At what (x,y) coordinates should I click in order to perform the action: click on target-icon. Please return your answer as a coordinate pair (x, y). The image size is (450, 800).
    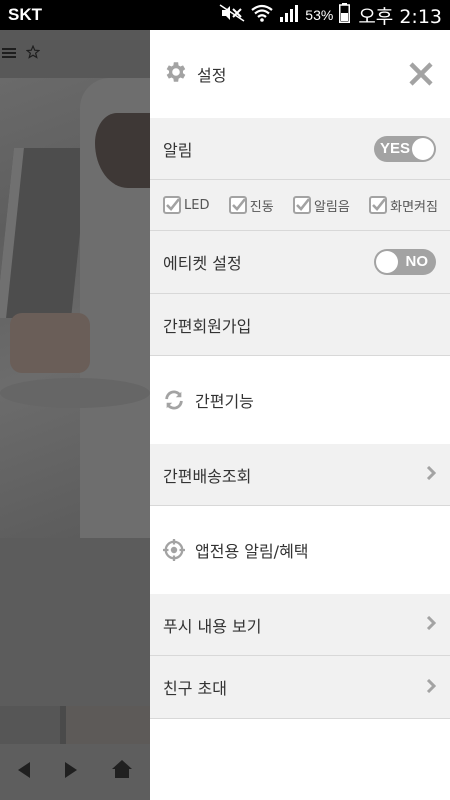
    Looking at the image, I should click on (174, 550).